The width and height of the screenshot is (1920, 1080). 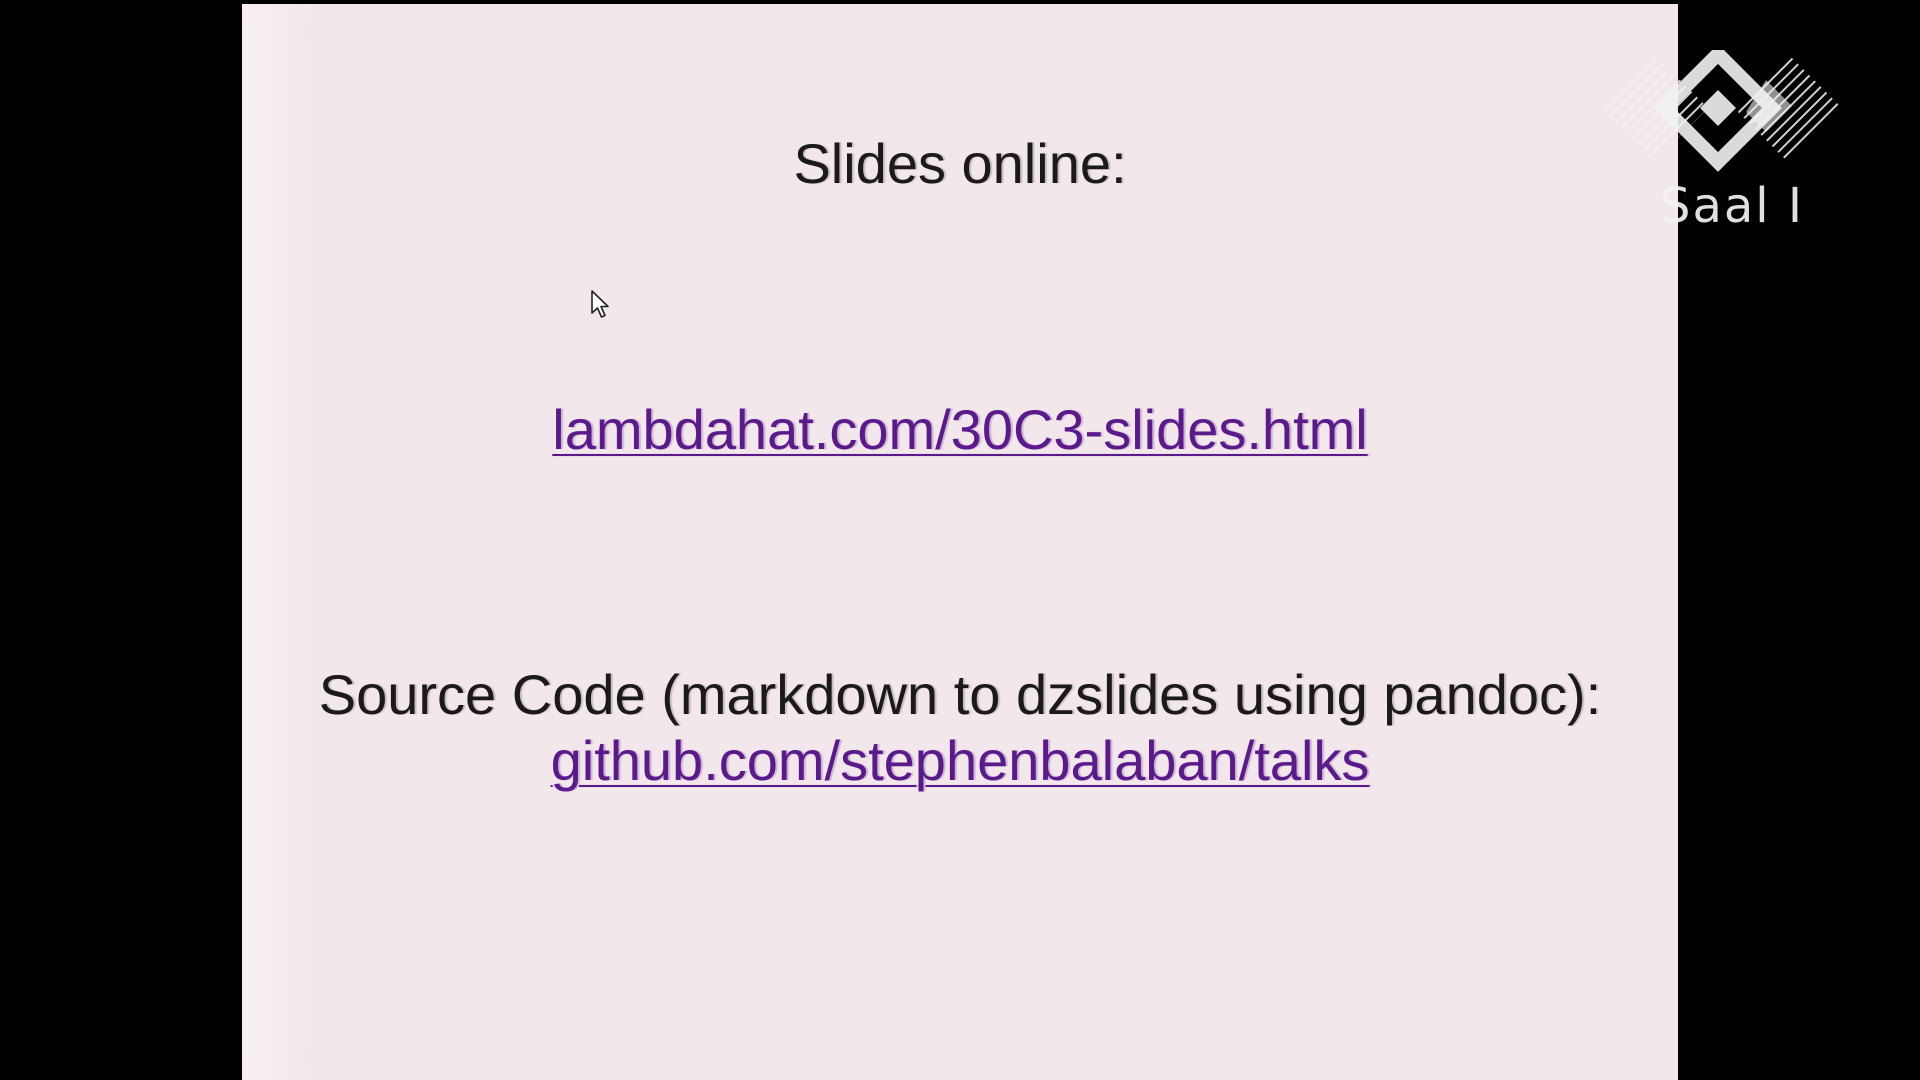 What do you see at coordinates (600, 304) in the screenshot?
I see `mouse-cursor-icon` at bounding box center [600, 304].